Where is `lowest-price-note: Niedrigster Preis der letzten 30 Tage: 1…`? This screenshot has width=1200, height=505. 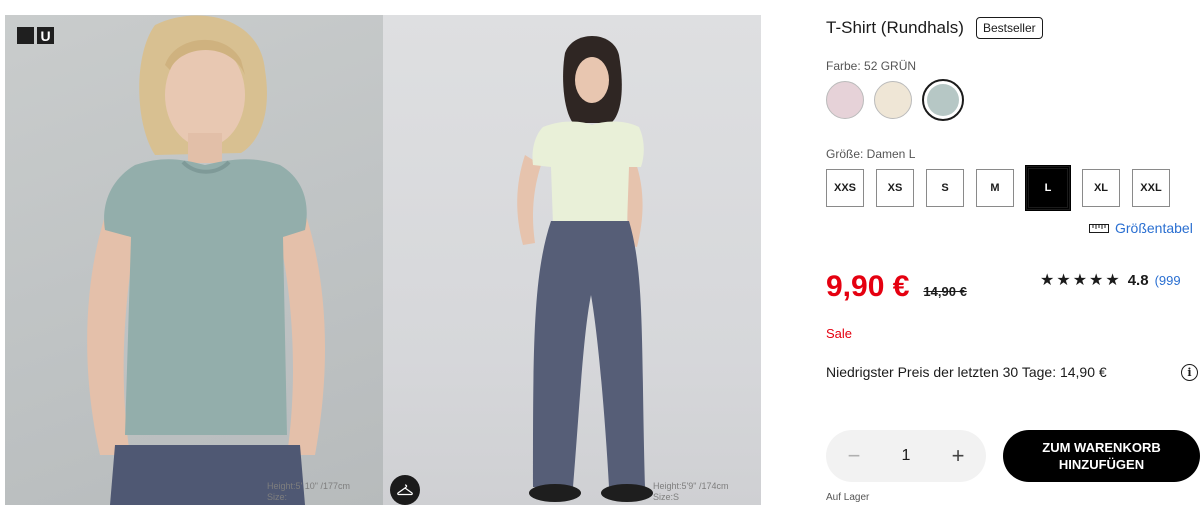 lowest-price-note: Niedrigster Preis der letzten 30 Tage: 1… is located at coordinates (966, 372).